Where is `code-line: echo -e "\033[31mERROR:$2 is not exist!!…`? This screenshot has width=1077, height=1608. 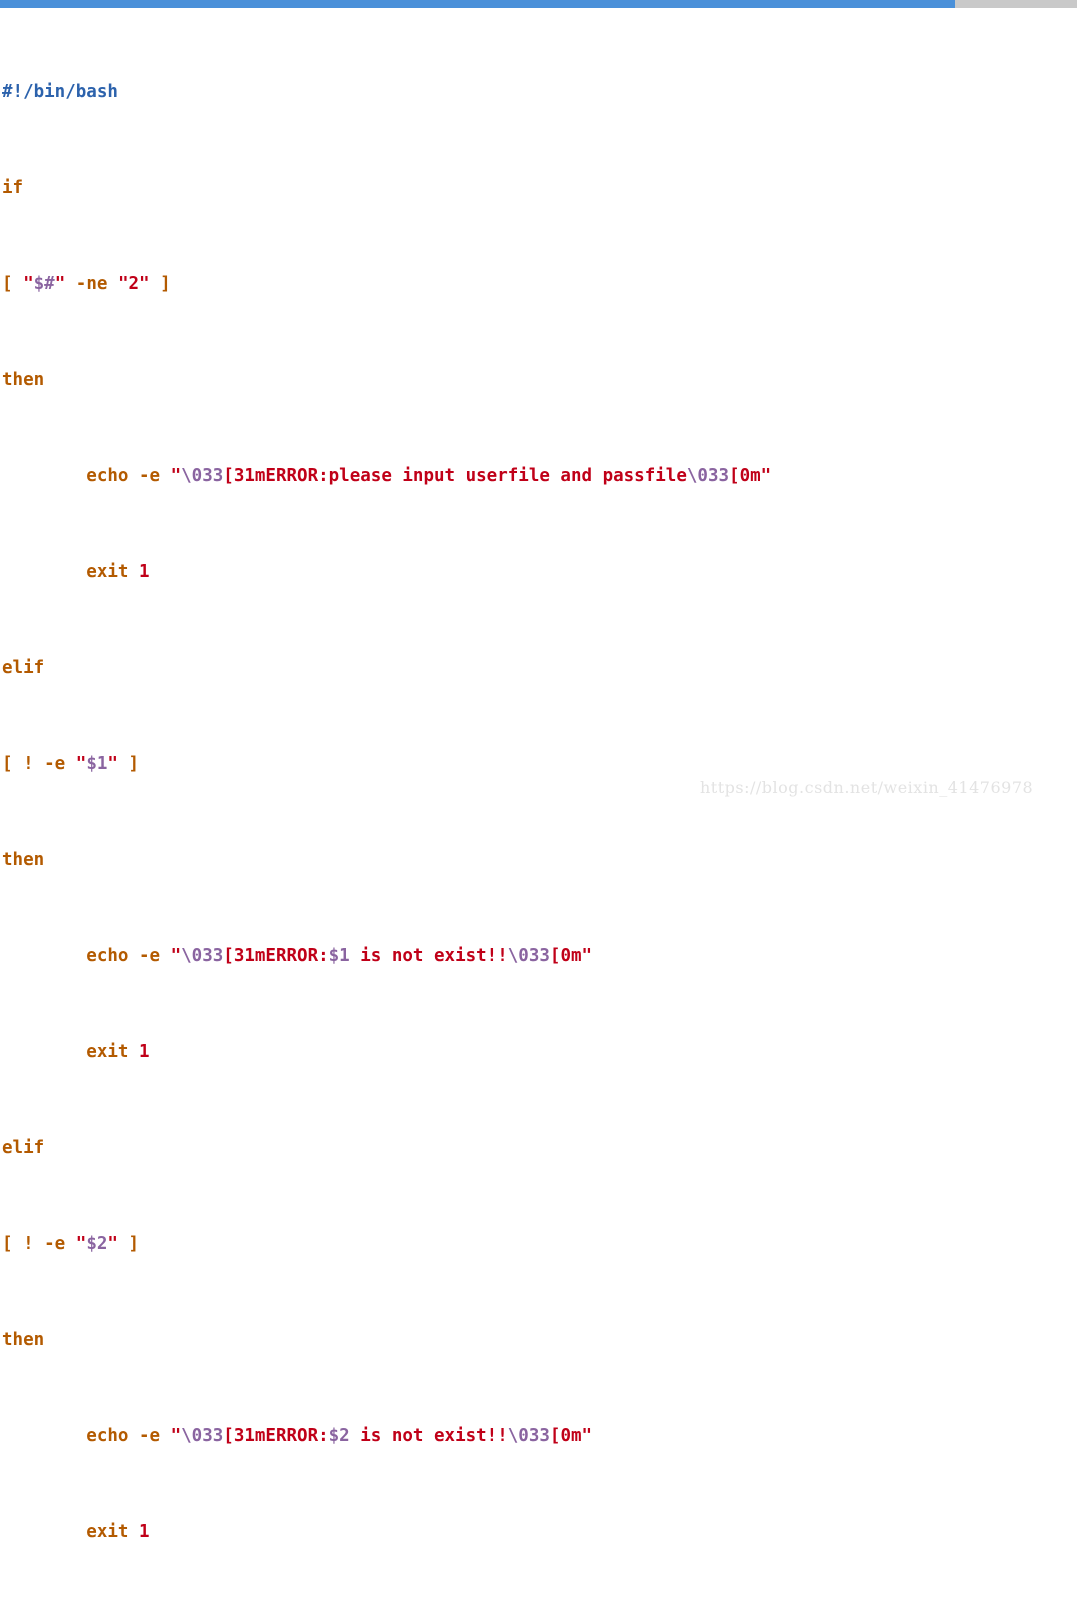 code-line: echo -e "\033[31mERROR:$2 is not exist!!… is located at coordinates (538, 1436).